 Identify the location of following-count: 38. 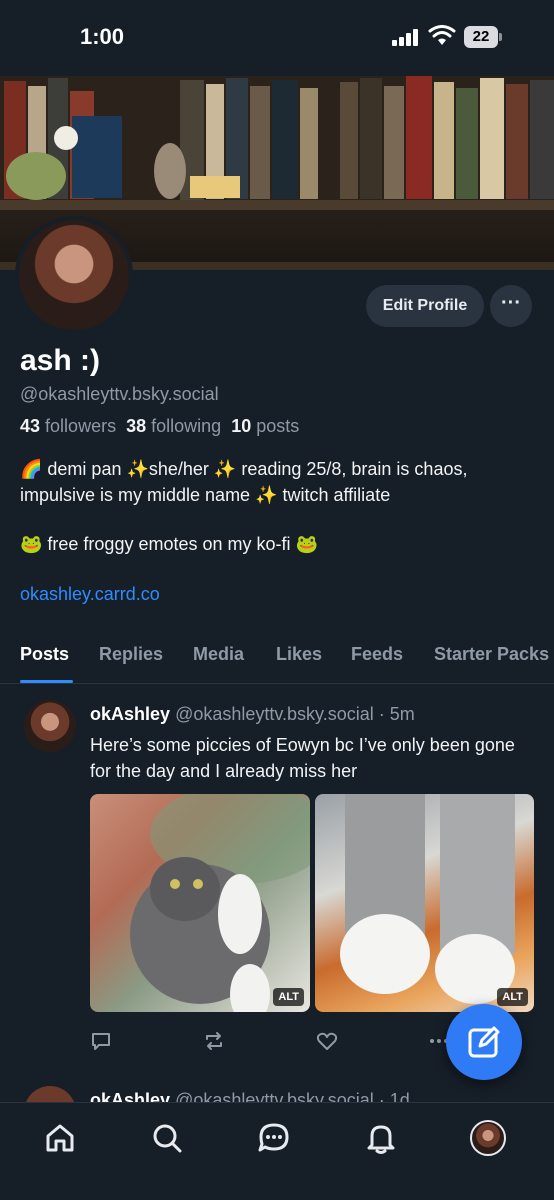
(136, 426).